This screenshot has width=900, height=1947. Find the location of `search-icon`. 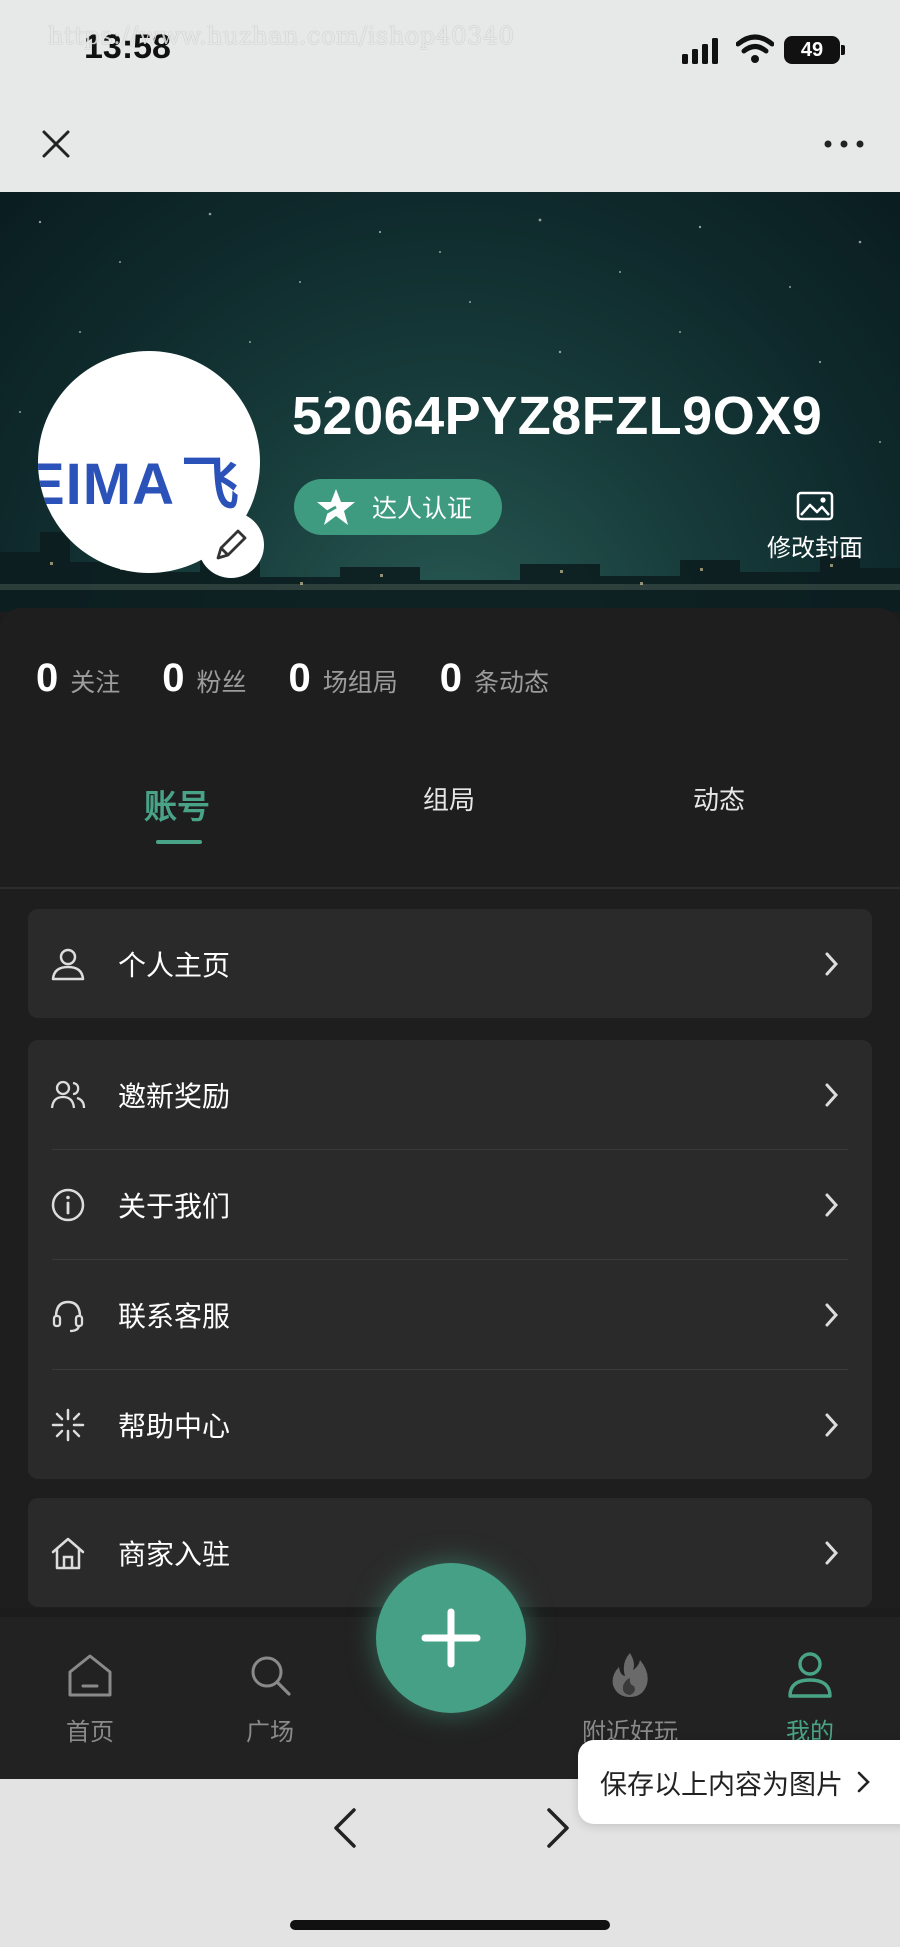

search-icon is located at coordinates (271, 1676).